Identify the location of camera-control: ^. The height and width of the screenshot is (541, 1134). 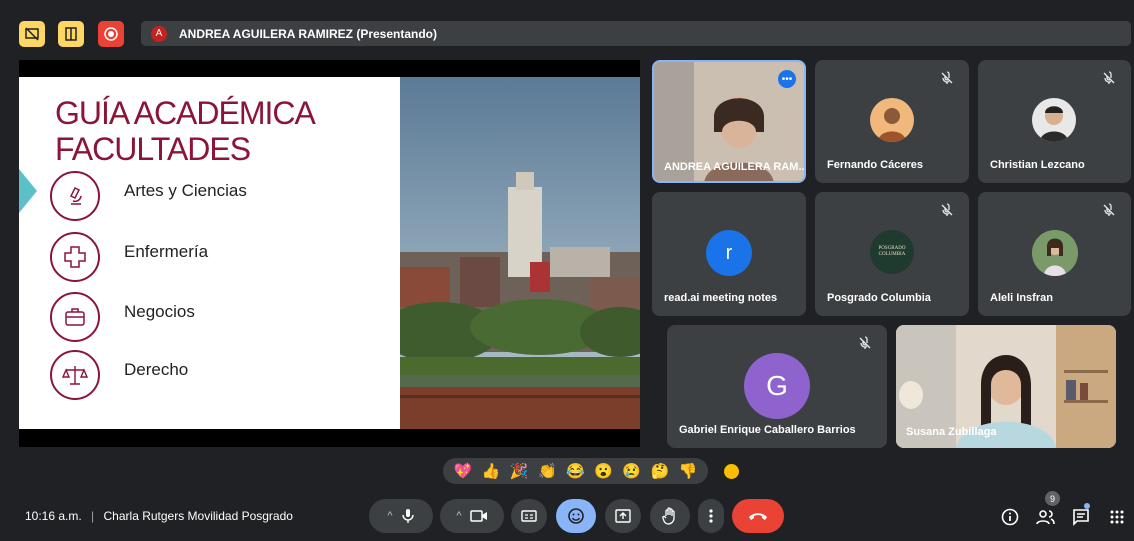
(472, 516).